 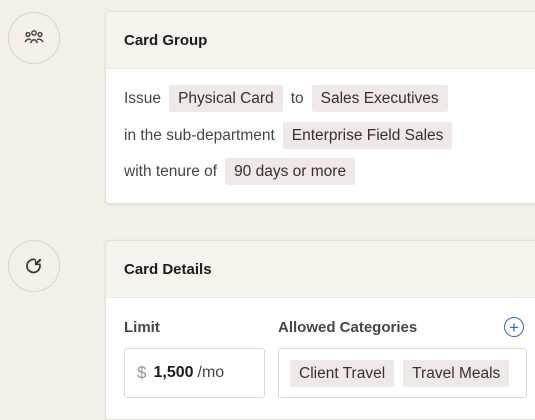 What do you see at coordinates (514, 327) in the screenshot?
I see `plus-circle-icon: +` at bounding box center [514, 327].